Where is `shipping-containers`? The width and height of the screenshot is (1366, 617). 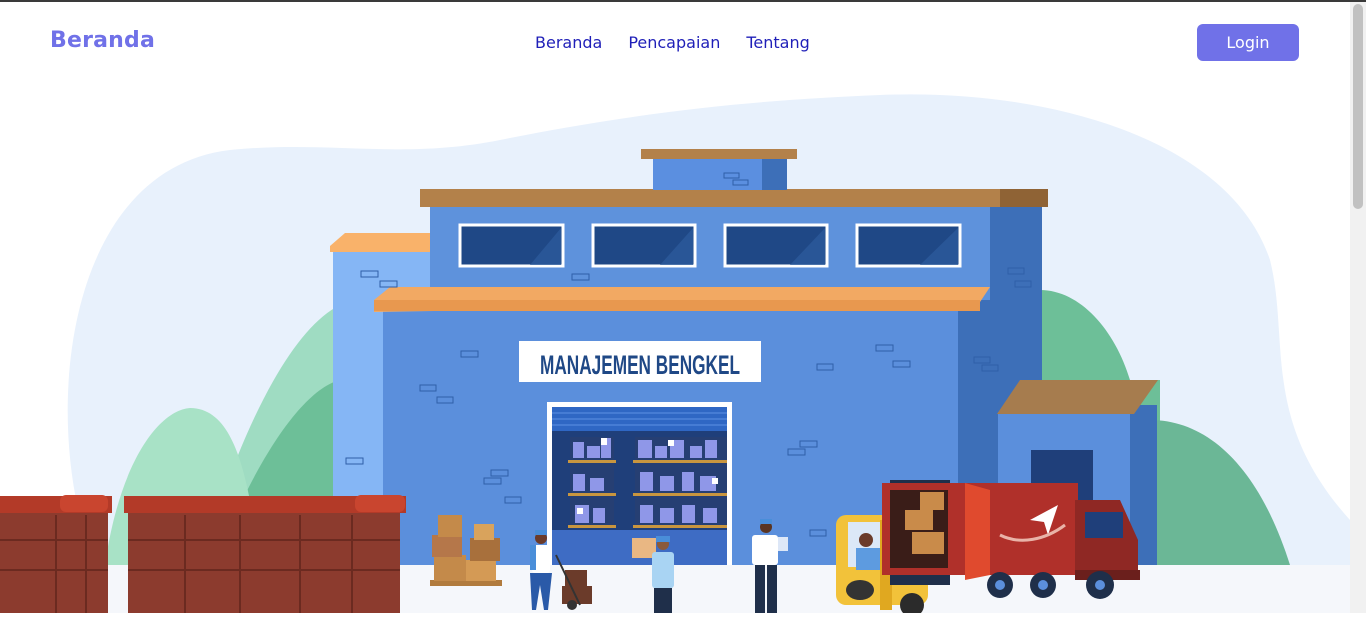
shipping-containers is located at coordinates (203, 554).